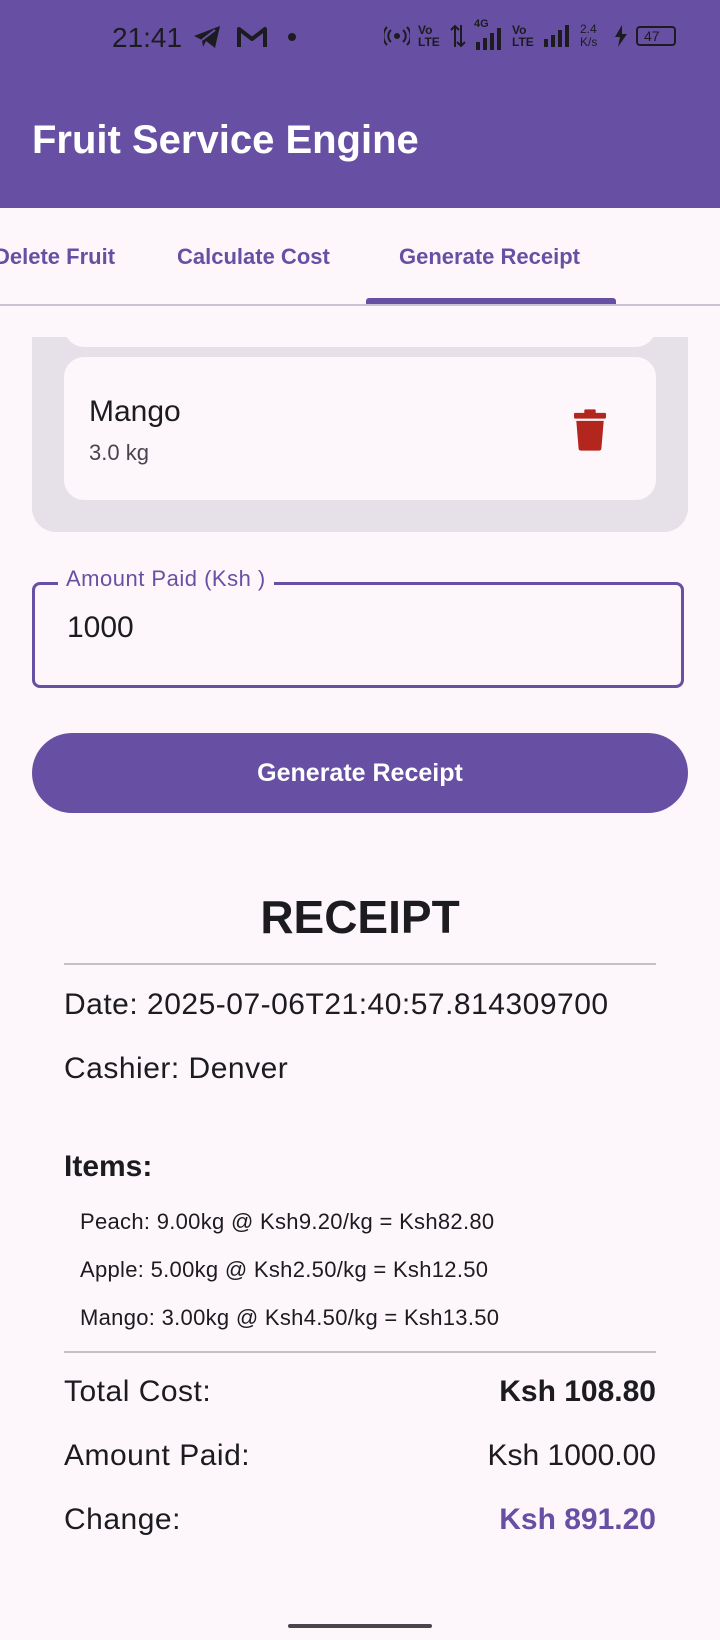 This screenshot has height=1640, width=720. Describe the element at coordinates (360, 1626) in the screenshot. I see `gesture-home-bar` at that location.